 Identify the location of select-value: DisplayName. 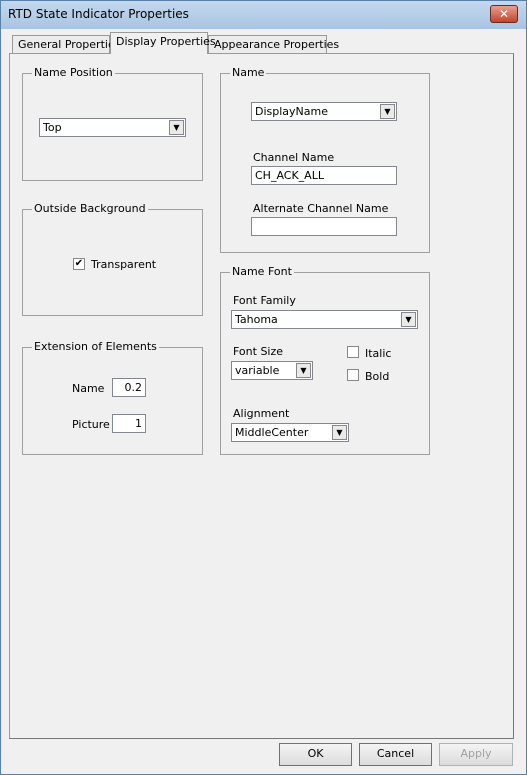
(291, 111).